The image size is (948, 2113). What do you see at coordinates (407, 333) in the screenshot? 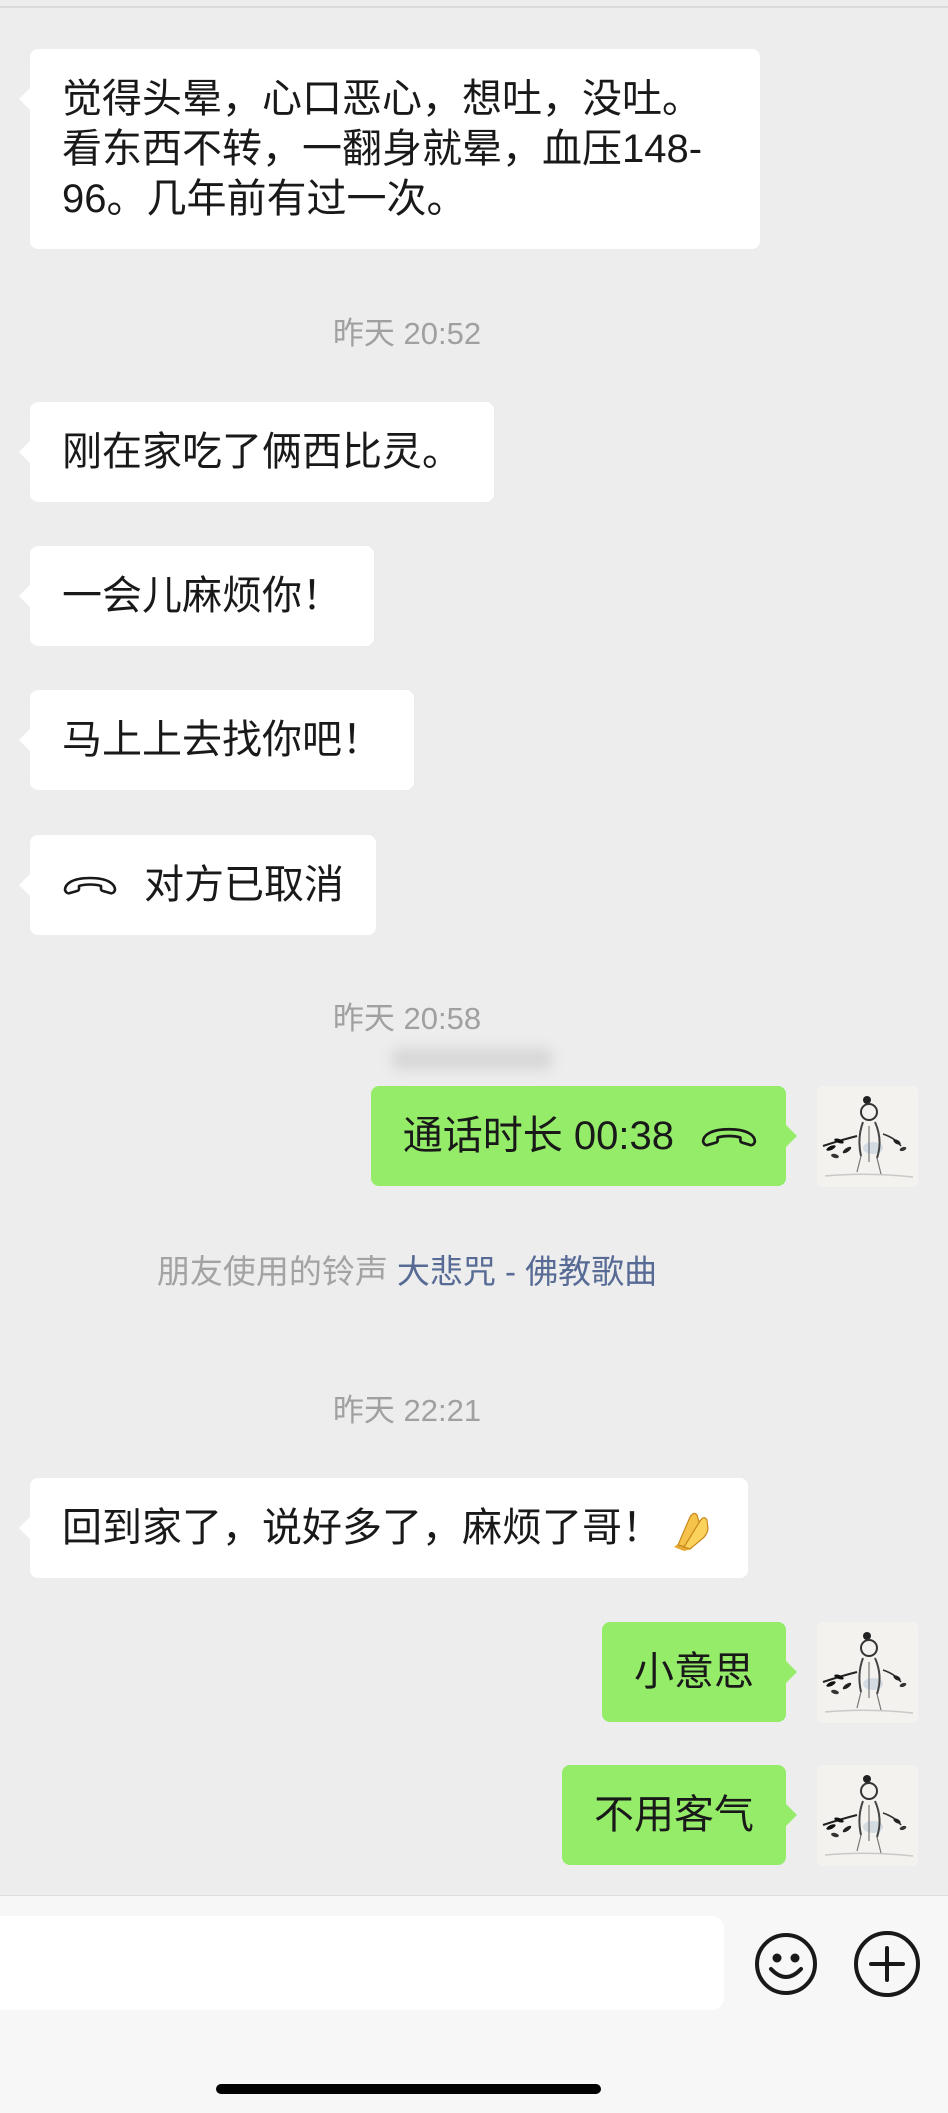
I see `timestamp: 昨天 20:52` at bounding box center [407, 333].